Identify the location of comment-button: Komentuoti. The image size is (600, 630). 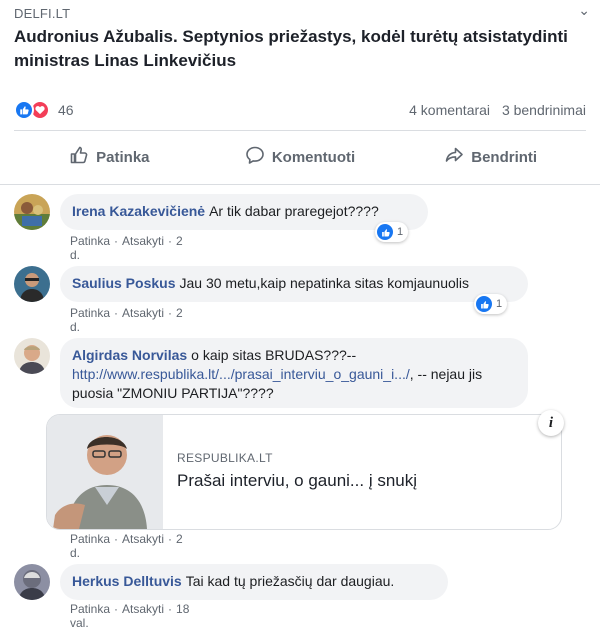
(300, 157).